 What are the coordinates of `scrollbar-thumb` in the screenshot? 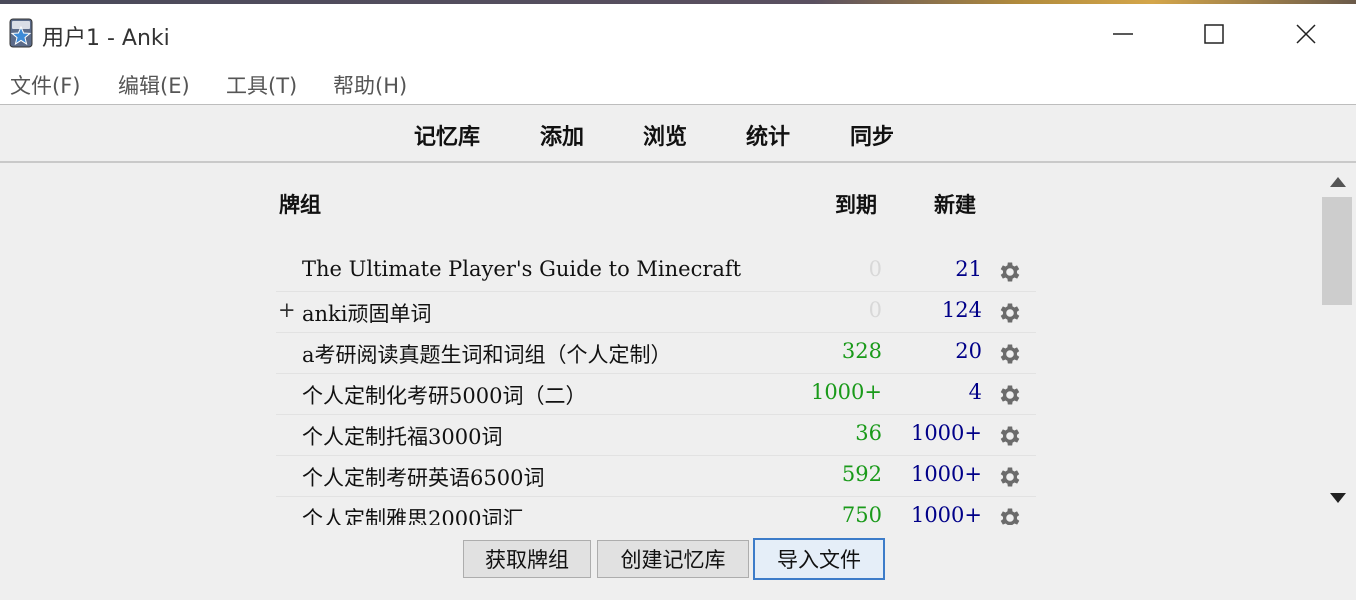 It's located at (1337, 251).